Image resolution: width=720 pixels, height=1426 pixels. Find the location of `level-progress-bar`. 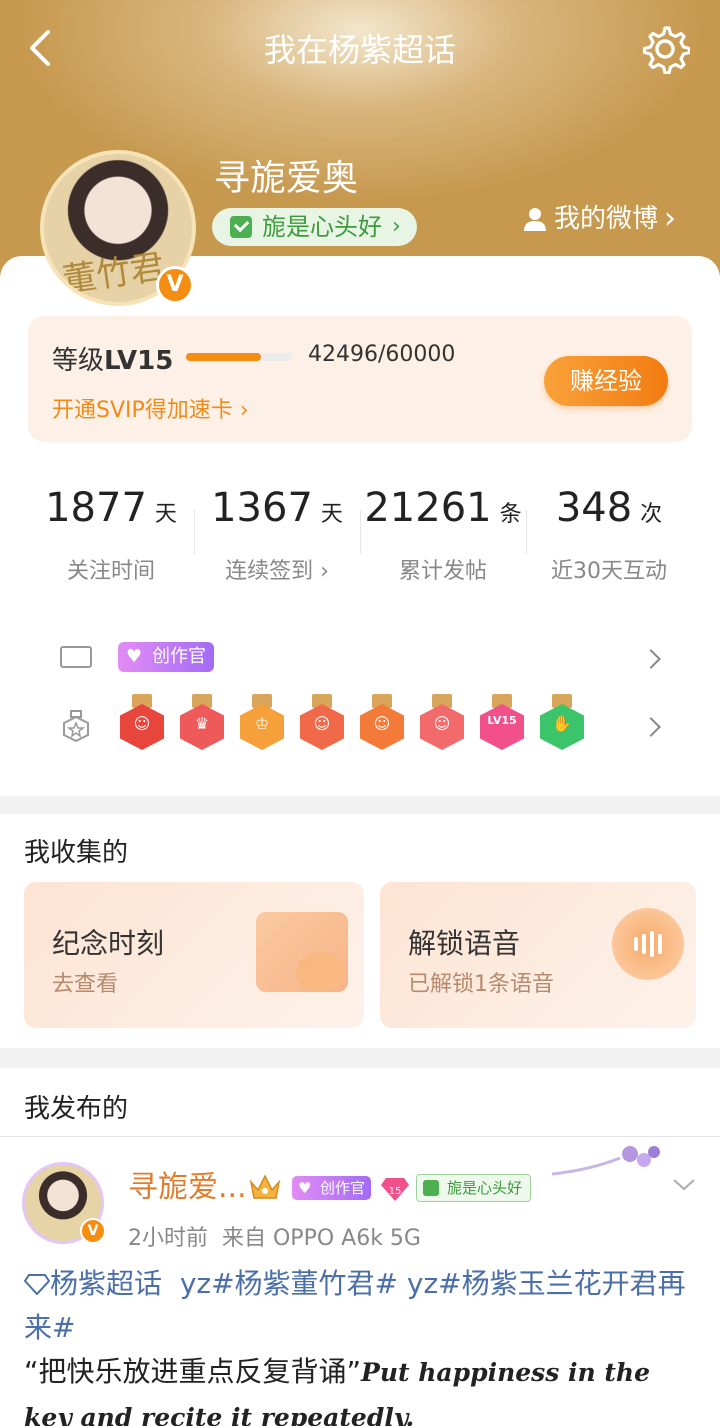

level-progress-bar is located at coordinates (239, 357).